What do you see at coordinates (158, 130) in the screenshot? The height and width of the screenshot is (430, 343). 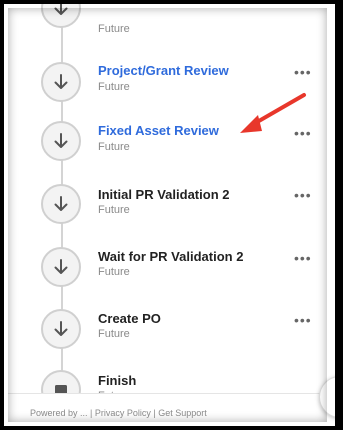 I see `step-title-link: Fixed Asset Review` at bounding box center [158, 130].